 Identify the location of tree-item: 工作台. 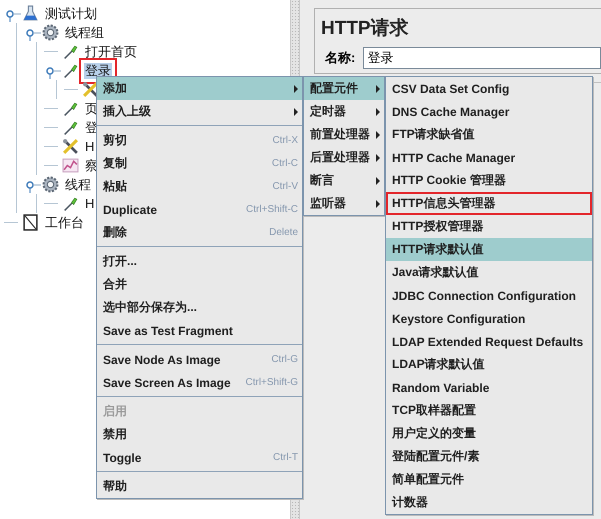
(64, 222).